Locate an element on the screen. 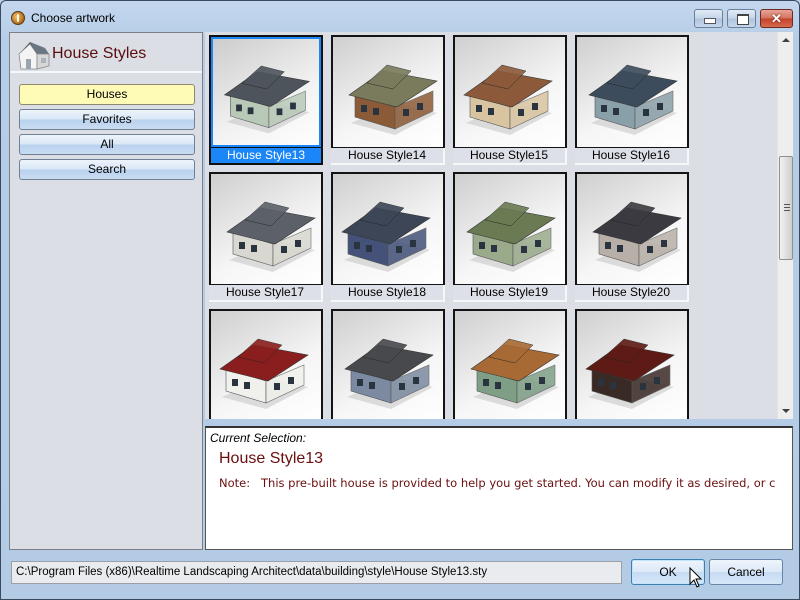  artwork-tile: House Style24 is located at coordinates (632, 364).